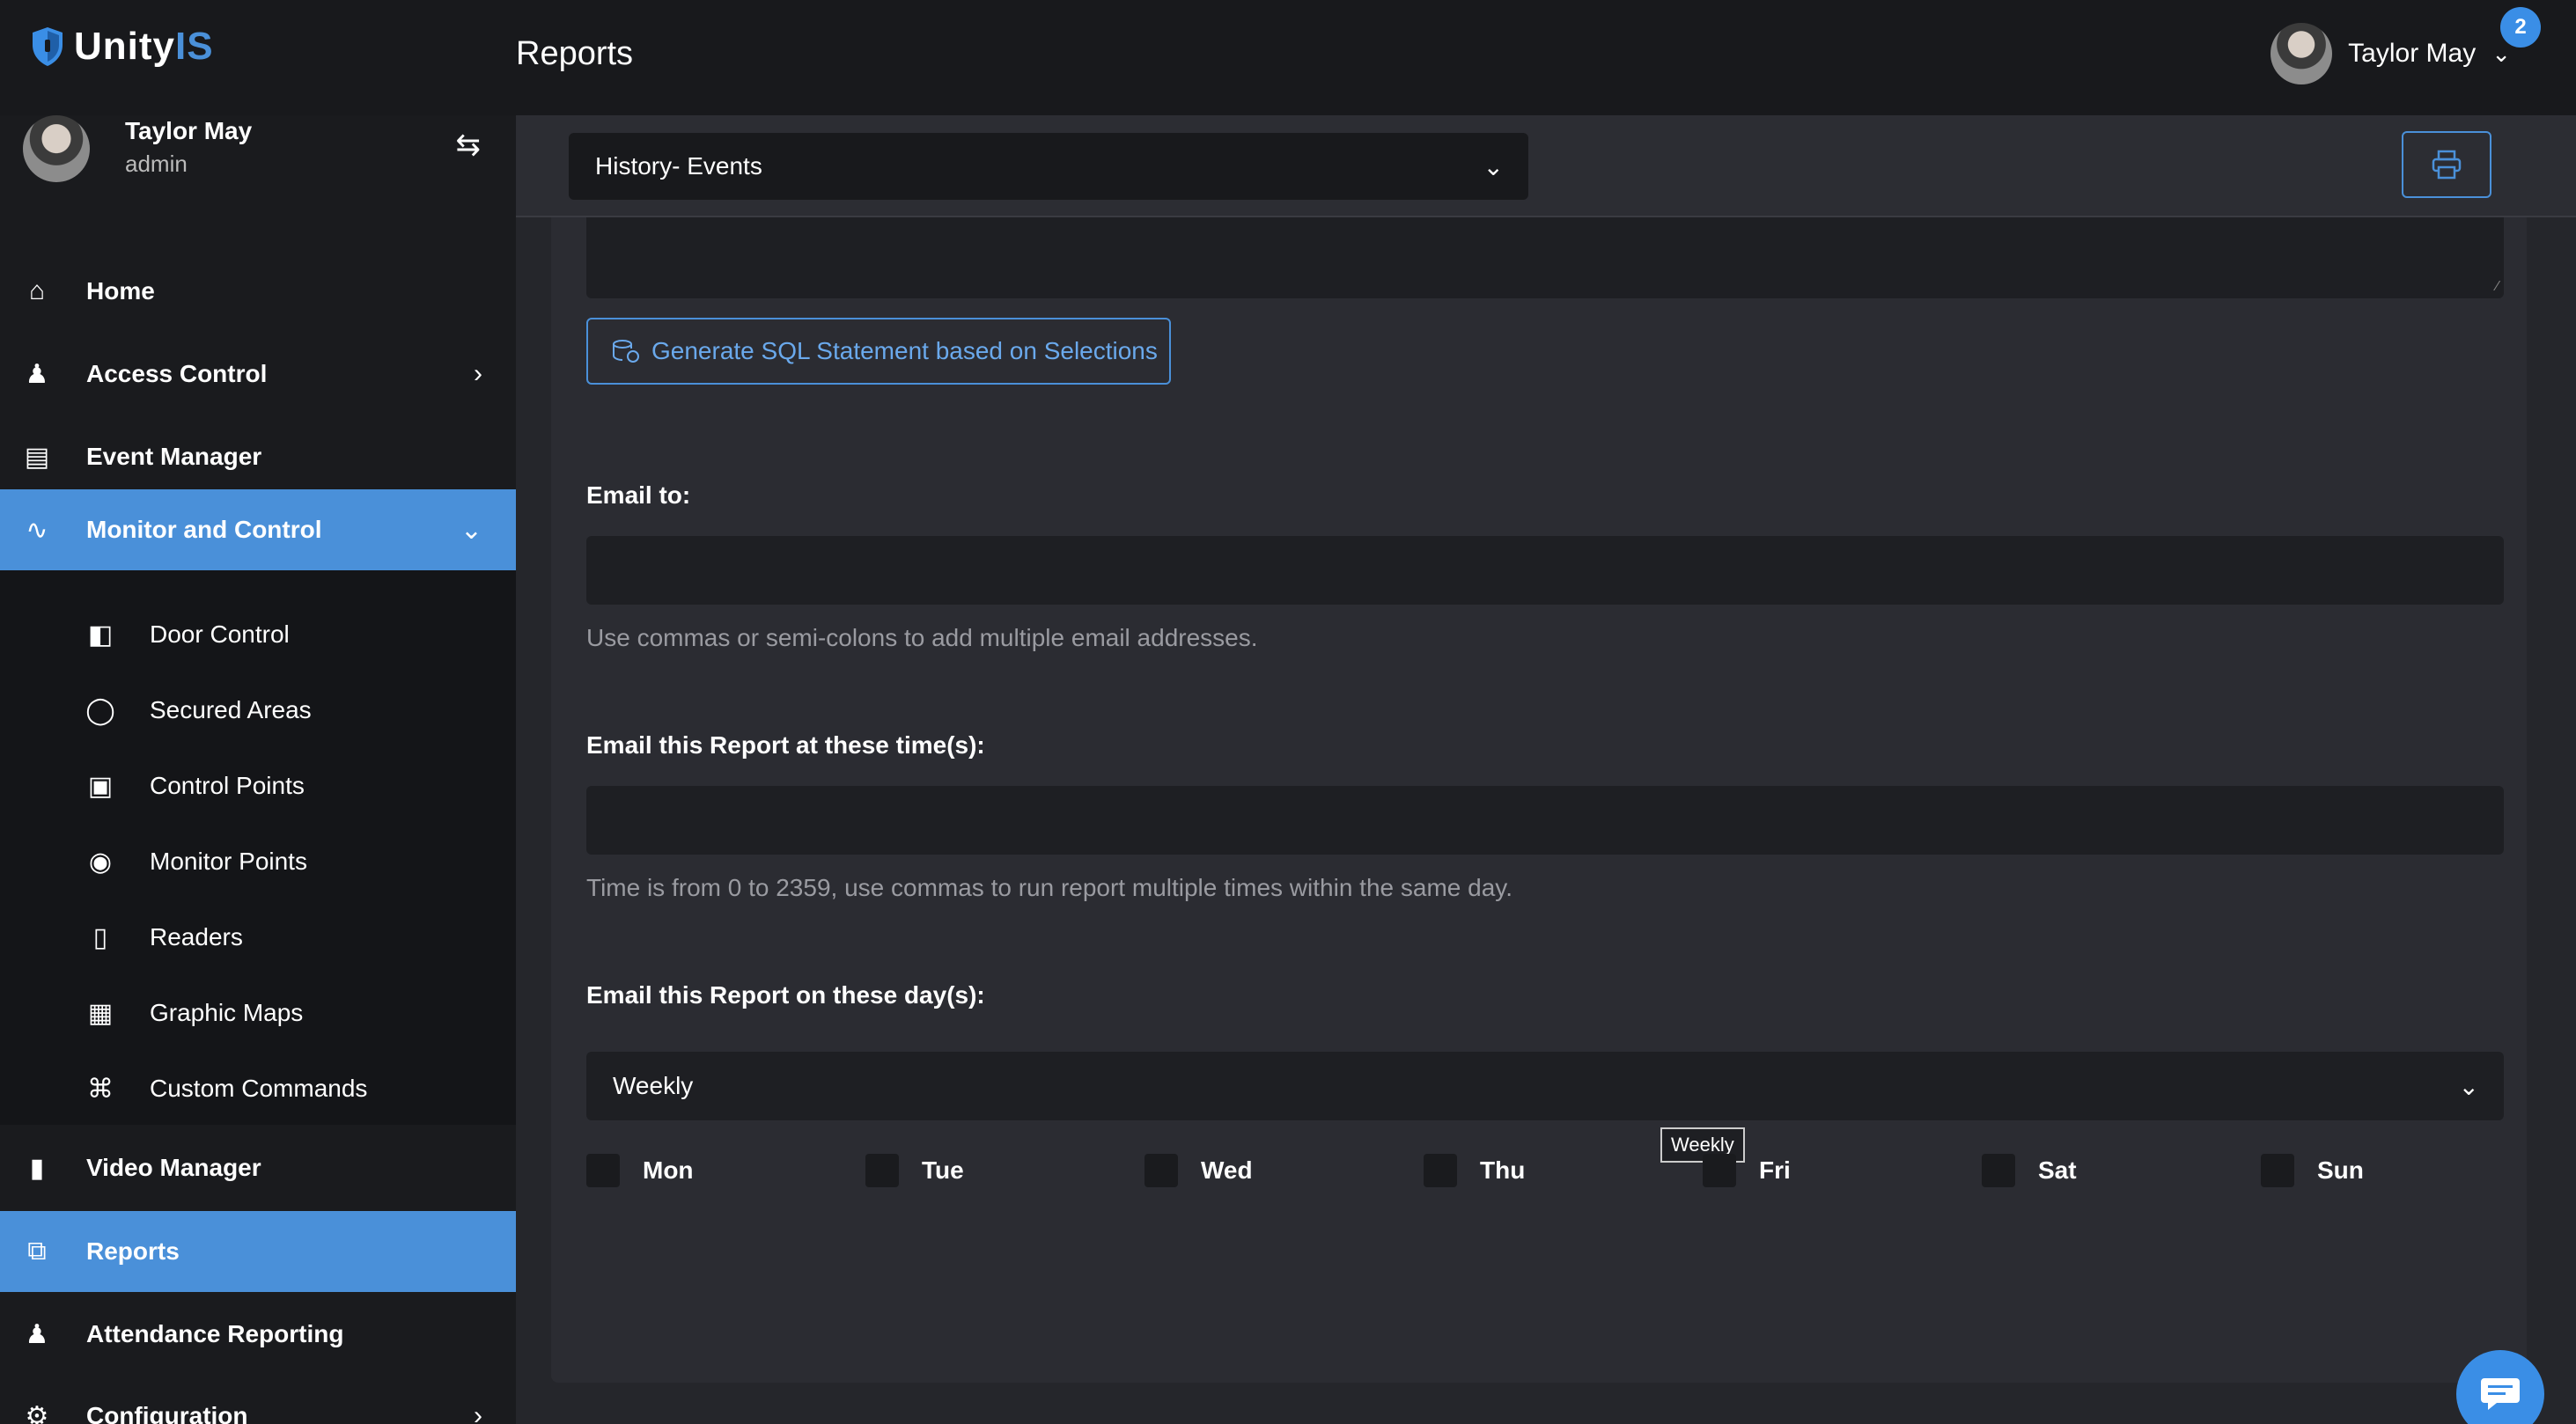 The height and width of the screenshot is (1424, 2576). What do you see at coordinates (228, 785) in the screenshot?
I see `sidebar-item-label: Control Points` at bounding box center [228, 785].